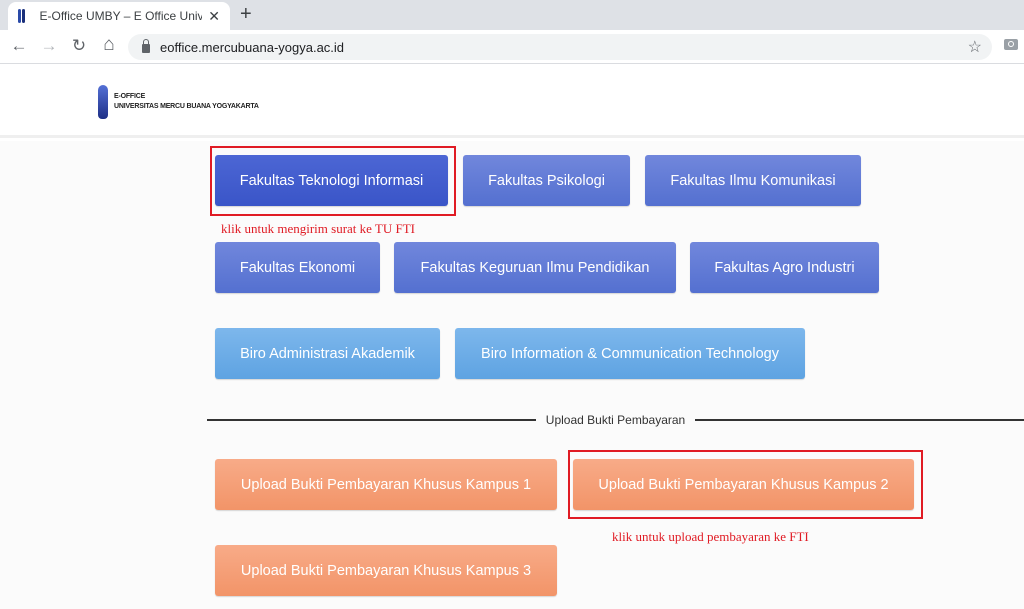 Image resolution: width=1024 pixels, height=609 pixels. I want to click on bookmark-star-icon: ☆, so click(975, 47).